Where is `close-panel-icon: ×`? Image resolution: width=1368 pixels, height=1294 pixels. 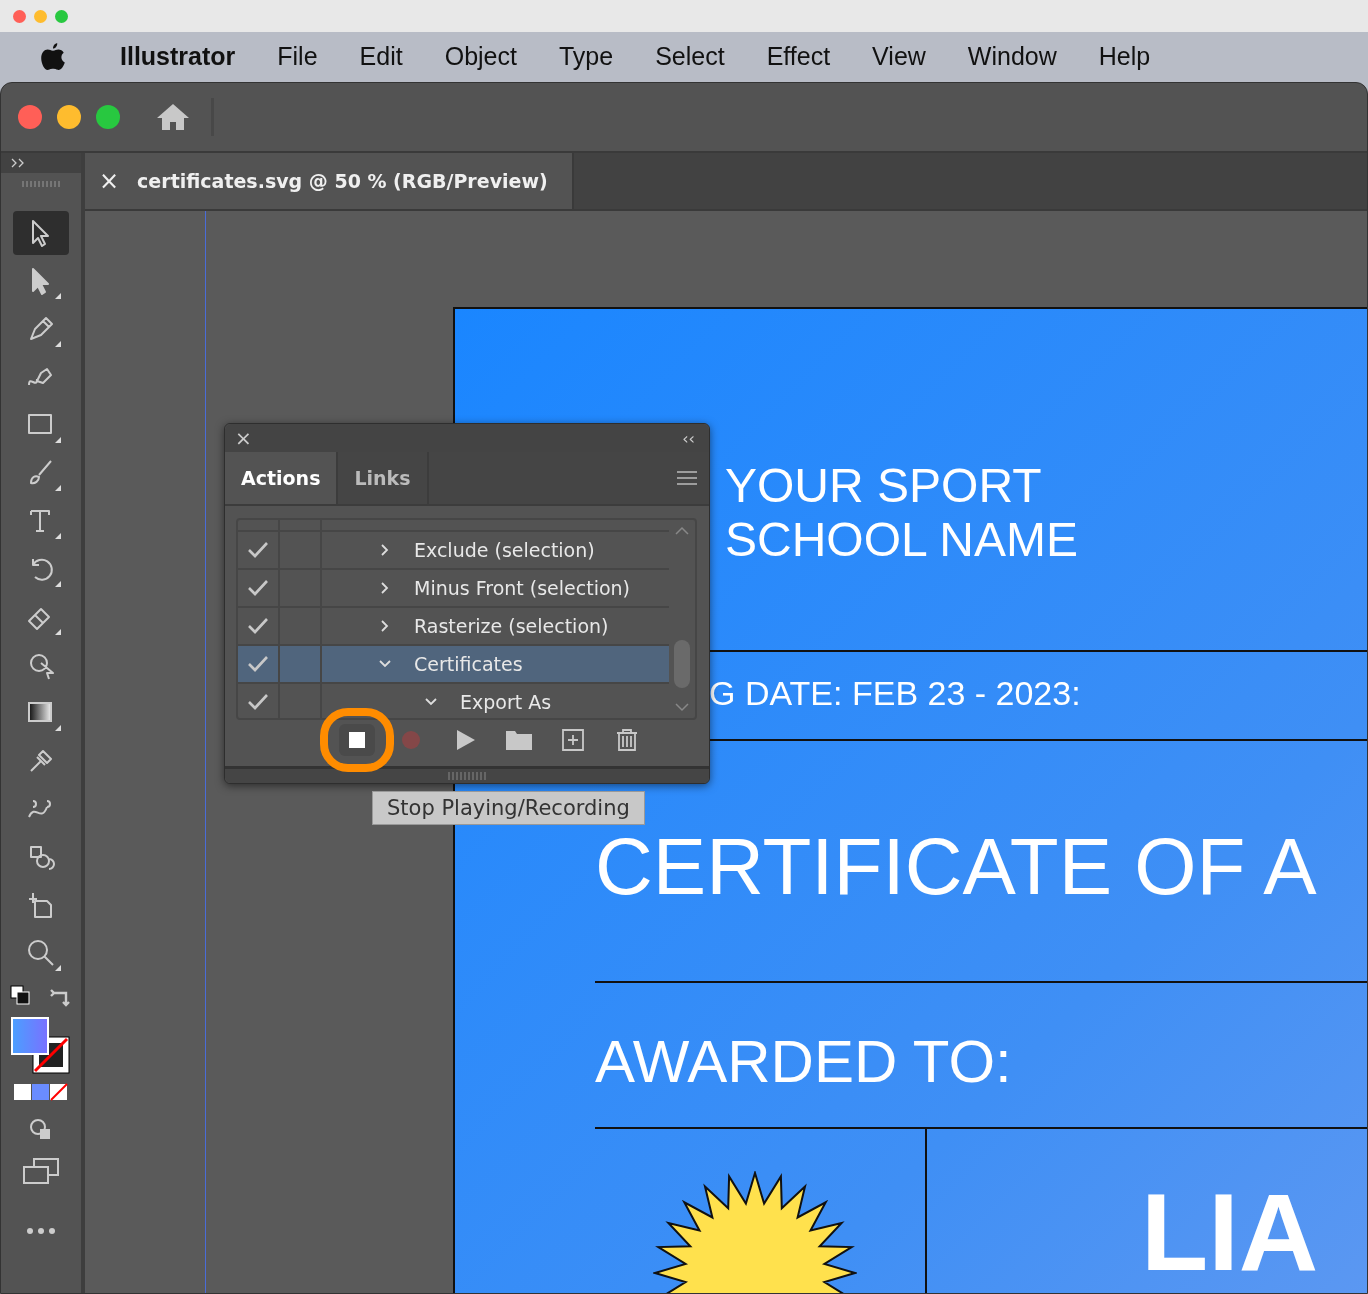 close-panel-icon: × is located at coordinates (243, 438).